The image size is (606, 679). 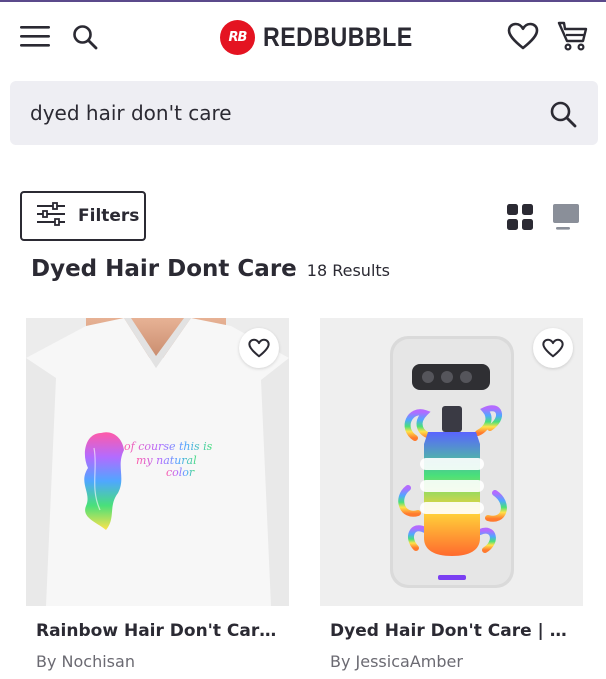 What do you see at coordinates (85, 37) in the screenshot?
I see `search-icon` at bounding box center [85, 37].